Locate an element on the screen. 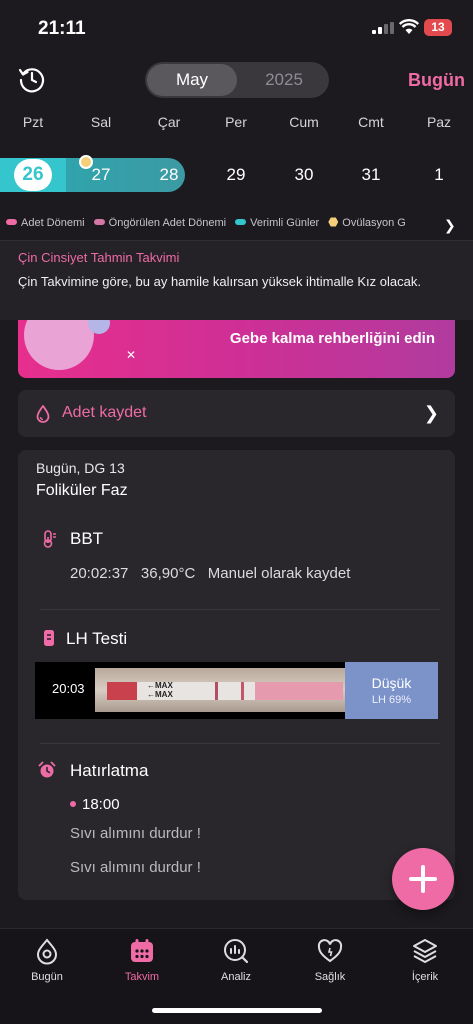 The height and width of the screenshot is (1024, 473). thermometer-icon is located at coordinates (49, 539).